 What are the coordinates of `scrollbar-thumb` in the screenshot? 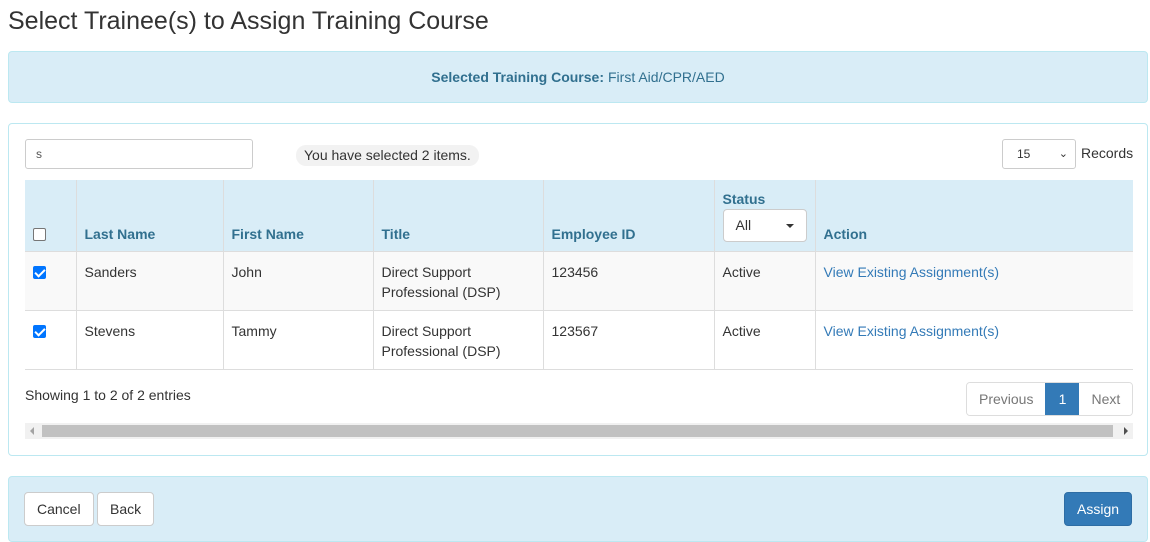 It's located at (577, 431).